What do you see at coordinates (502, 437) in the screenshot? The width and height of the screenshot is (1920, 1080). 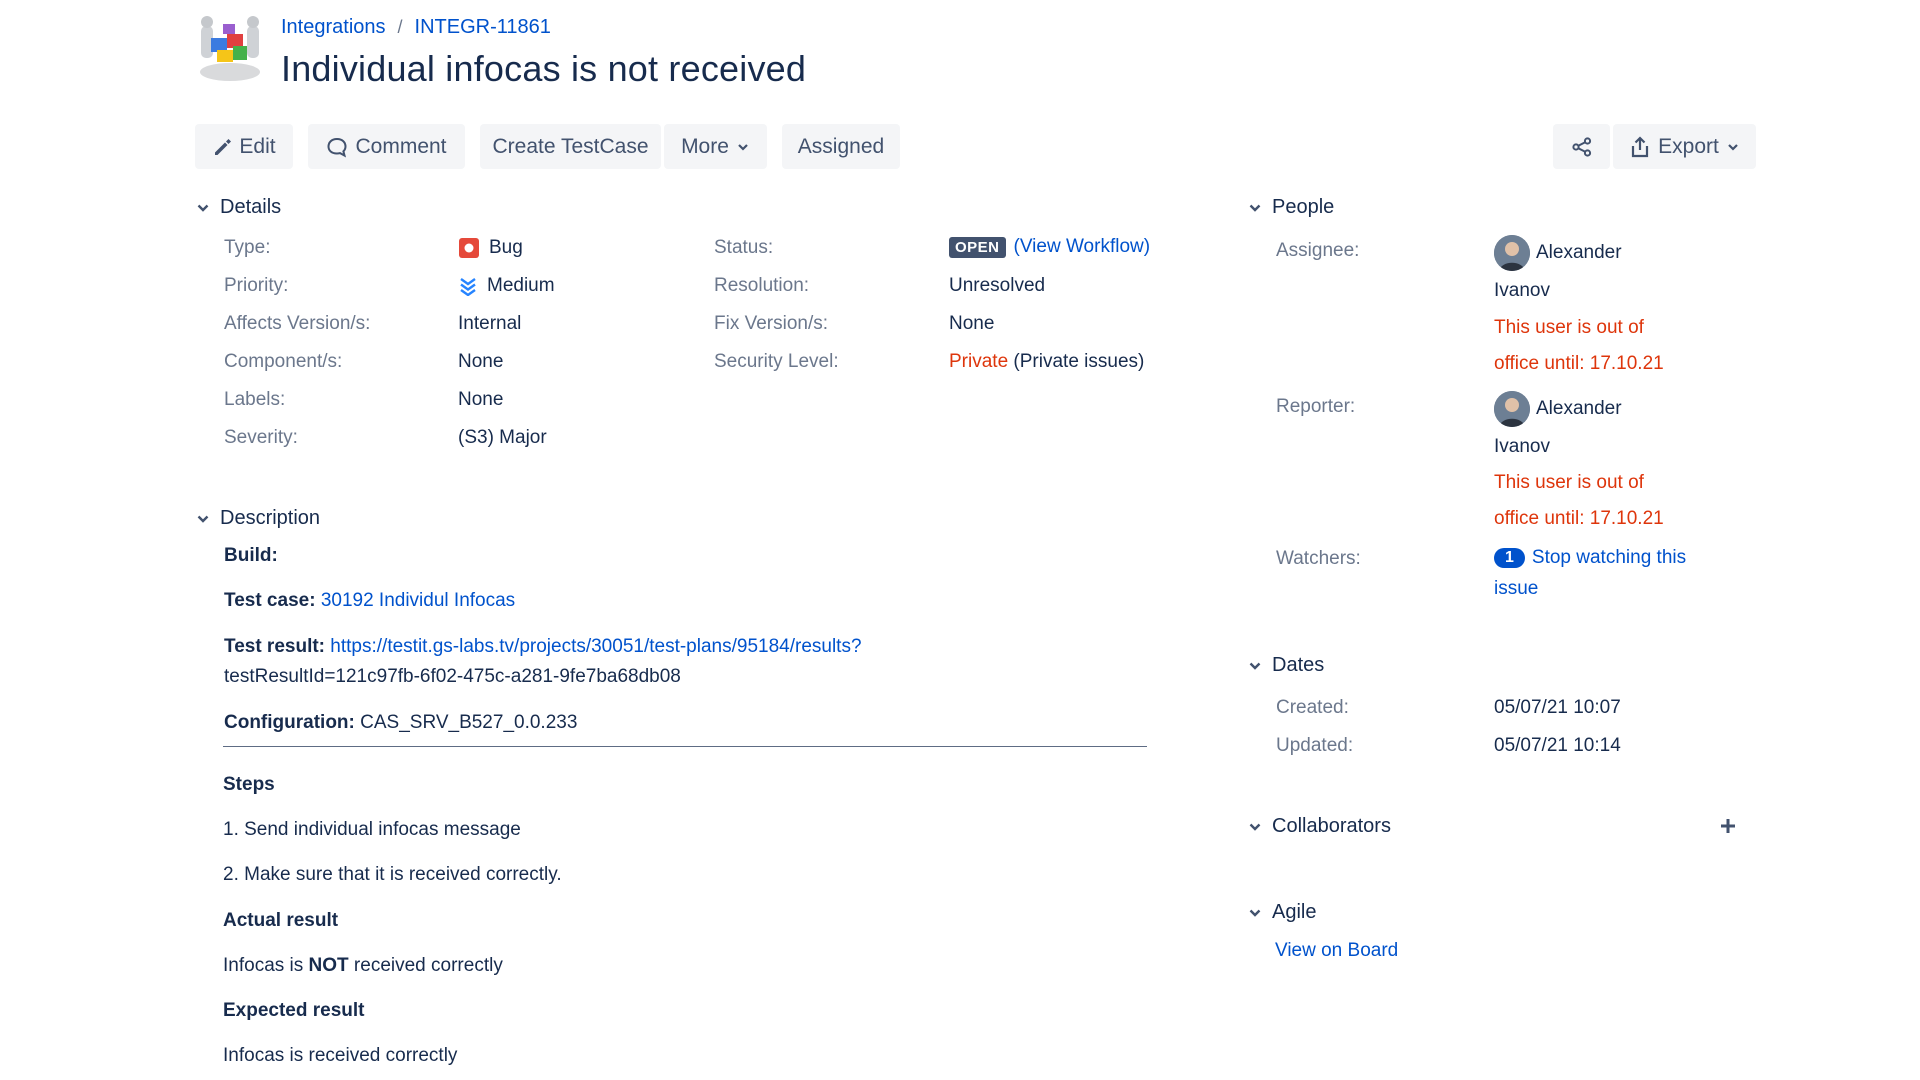 I see `severity-value: (S3) Major` at bounding box center [502, 437].